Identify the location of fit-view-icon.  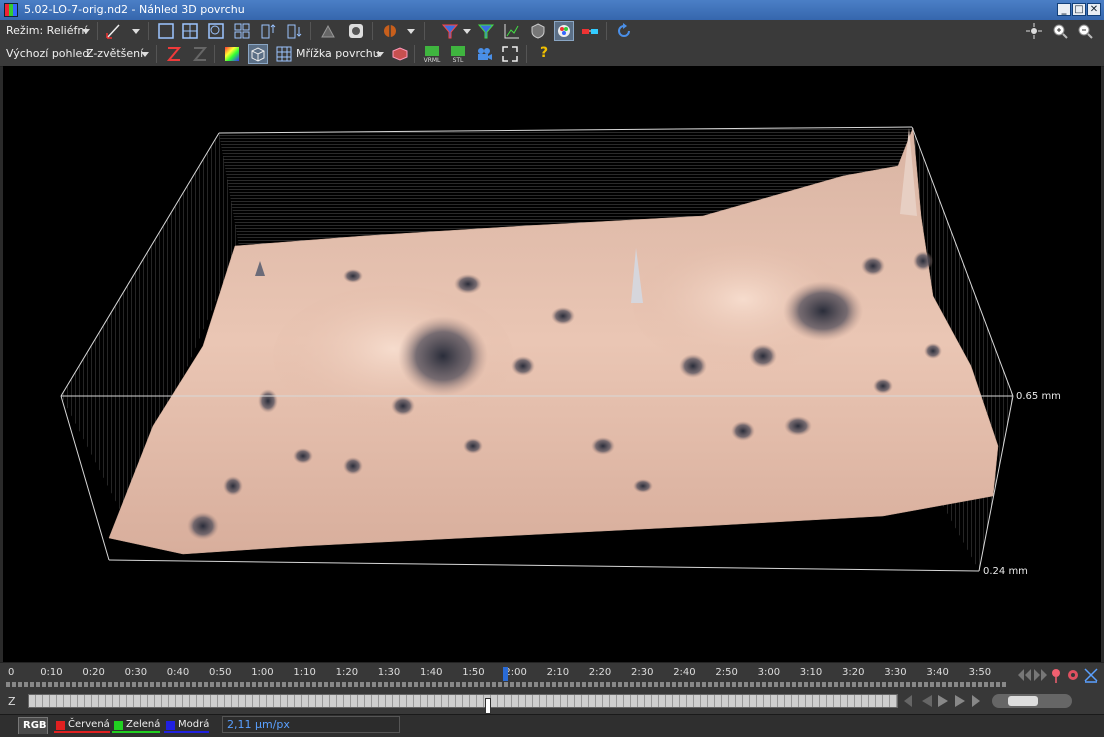
(1034, 31).